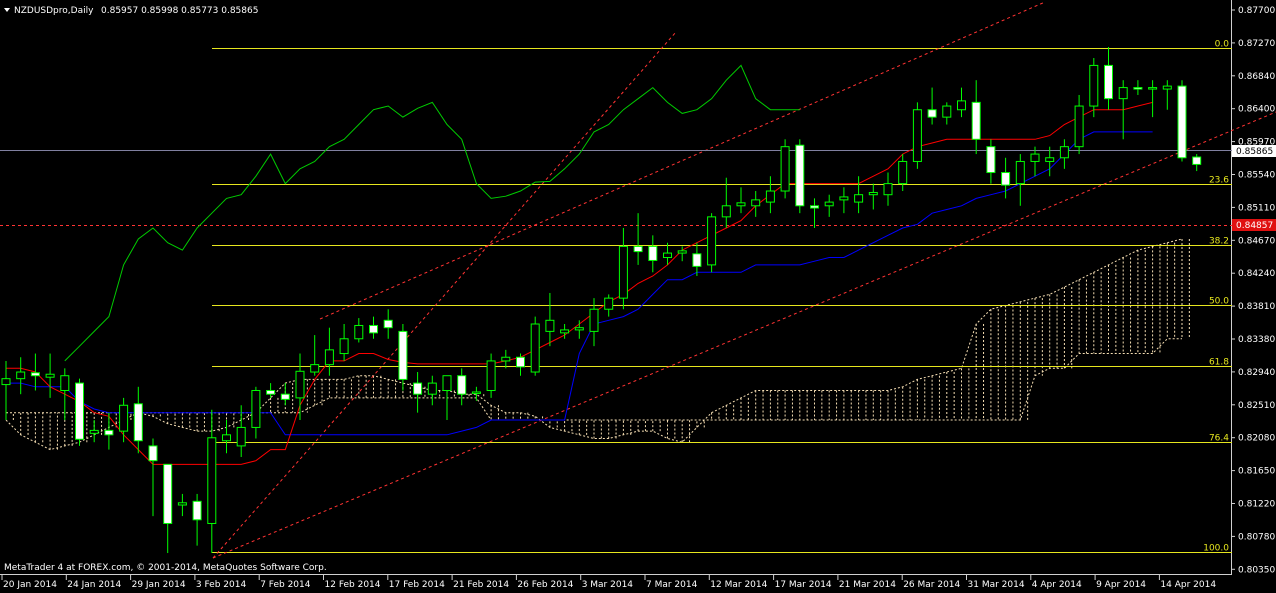 The width and height of the screenshot is (1276, 593). Describe the element at coordinates (1256, 406) in the screenshot. I see `price-tick-label: 0.82510` at that location.